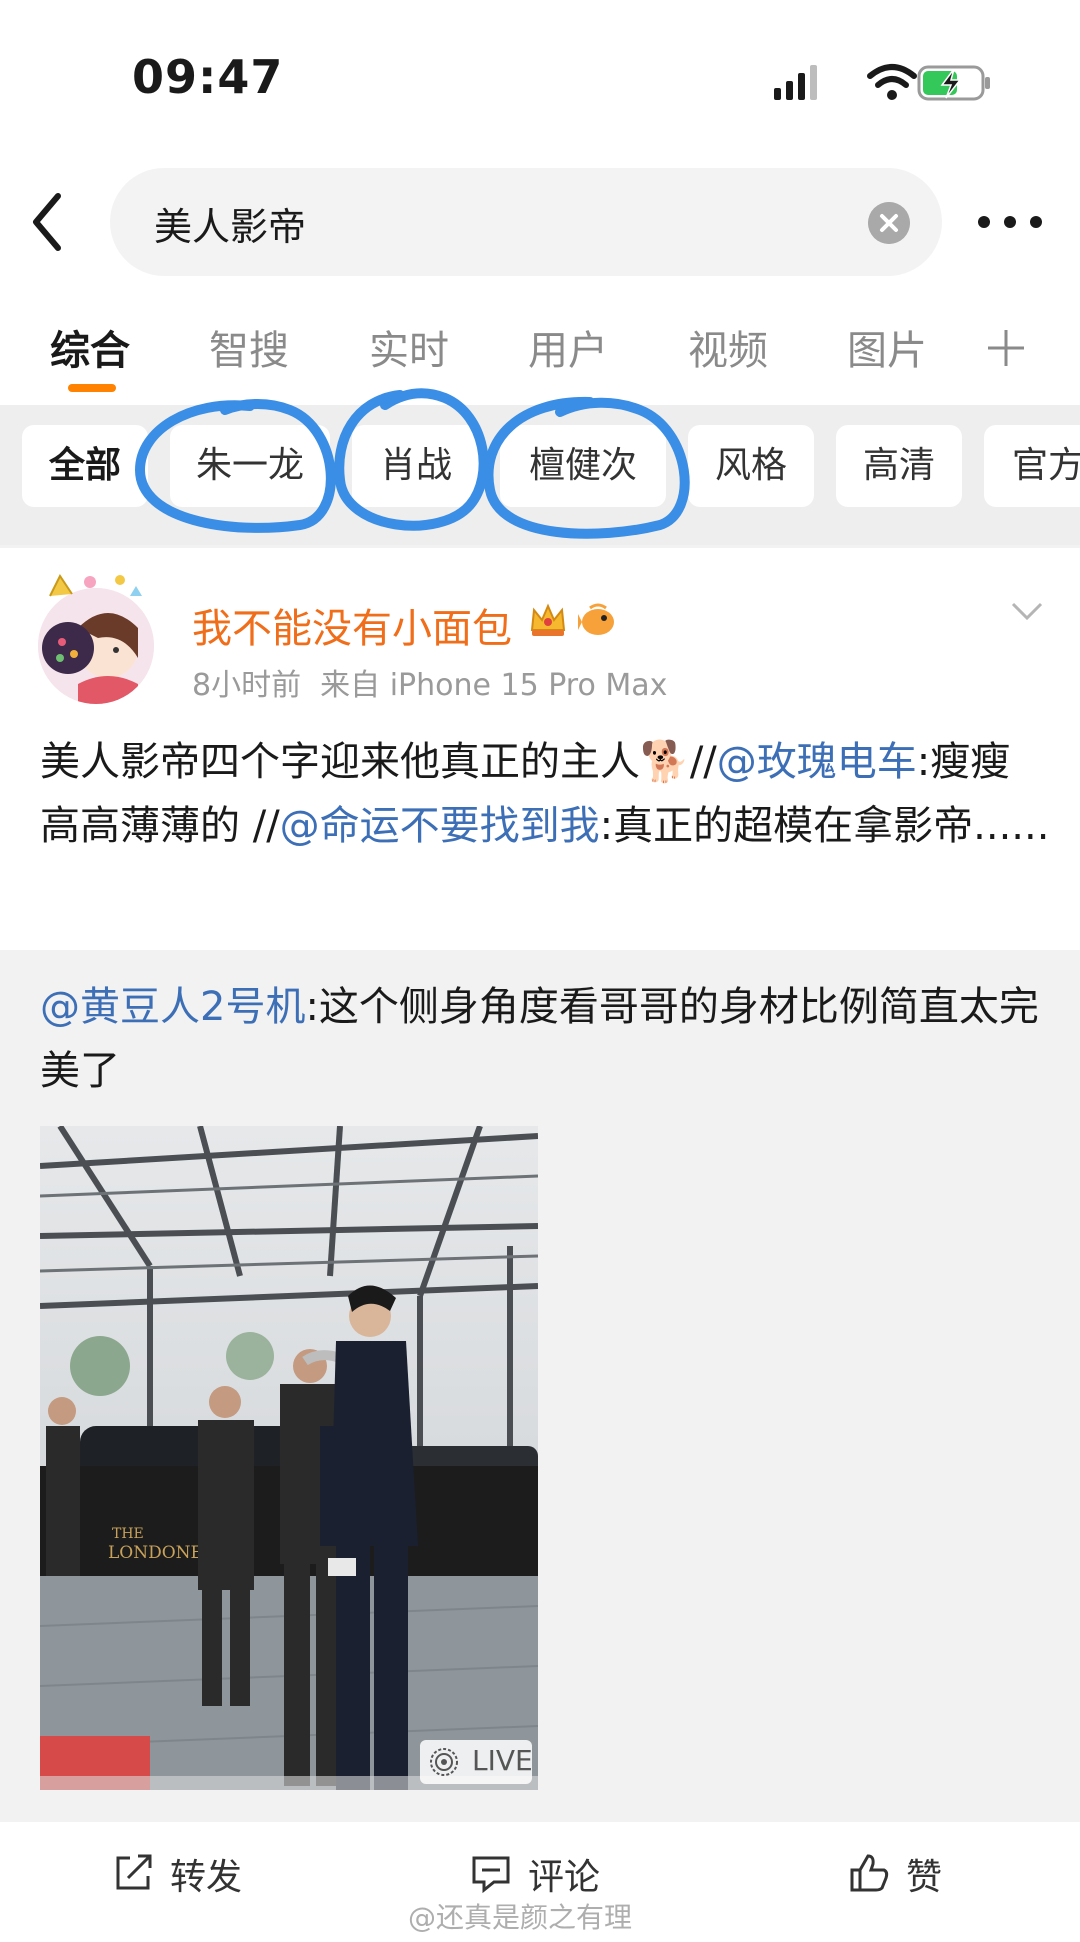 The width and height of the screenshot is (1080, 1942). What do you see at coordinates (953, 83) in the screenshot?
I see `battery-icon` at bounding box center [953, 83].